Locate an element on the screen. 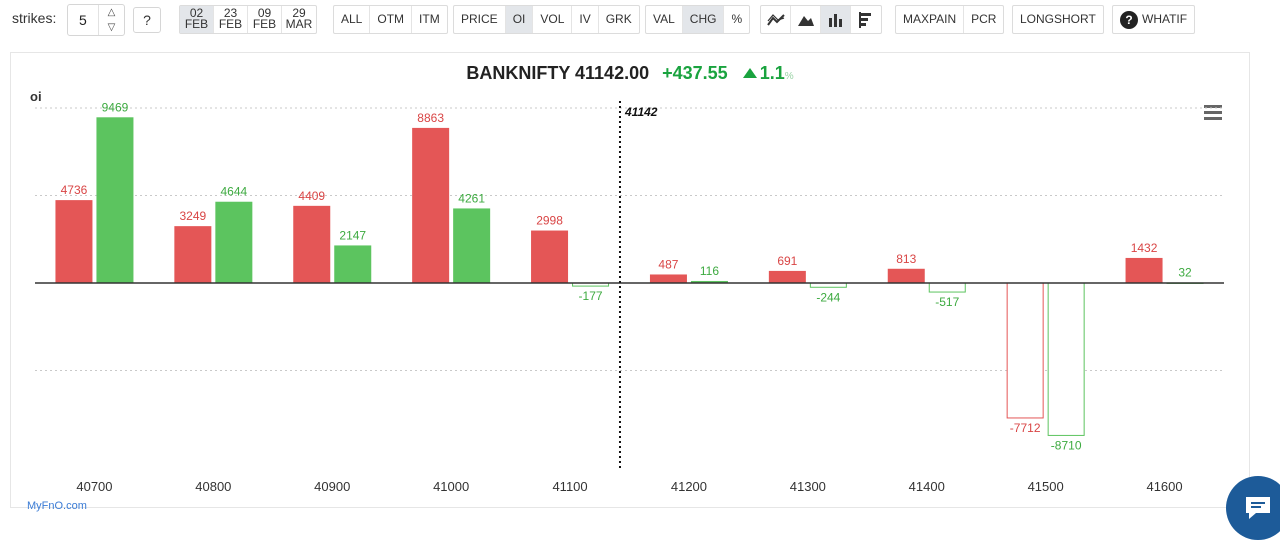  data-label: 4736 is located at coordinates (74, 190).